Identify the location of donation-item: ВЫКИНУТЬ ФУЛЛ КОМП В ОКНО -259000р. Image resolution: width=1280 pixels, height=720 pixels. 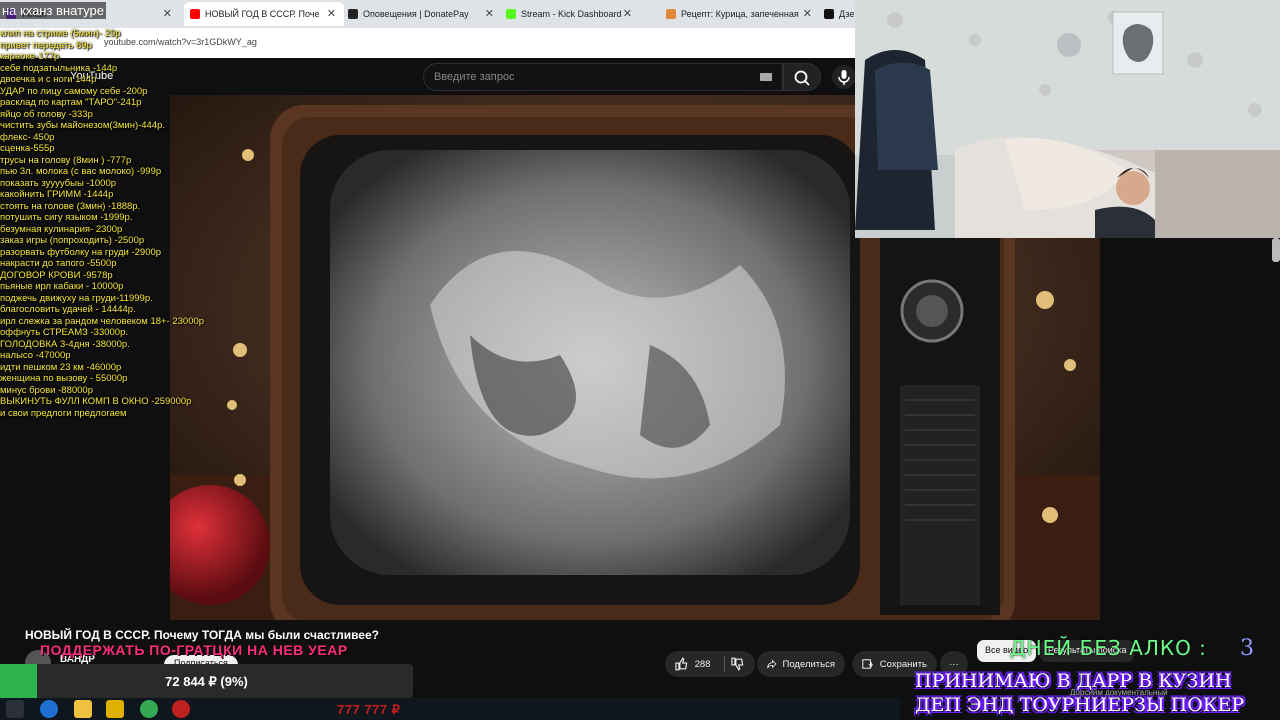
(96, 401).